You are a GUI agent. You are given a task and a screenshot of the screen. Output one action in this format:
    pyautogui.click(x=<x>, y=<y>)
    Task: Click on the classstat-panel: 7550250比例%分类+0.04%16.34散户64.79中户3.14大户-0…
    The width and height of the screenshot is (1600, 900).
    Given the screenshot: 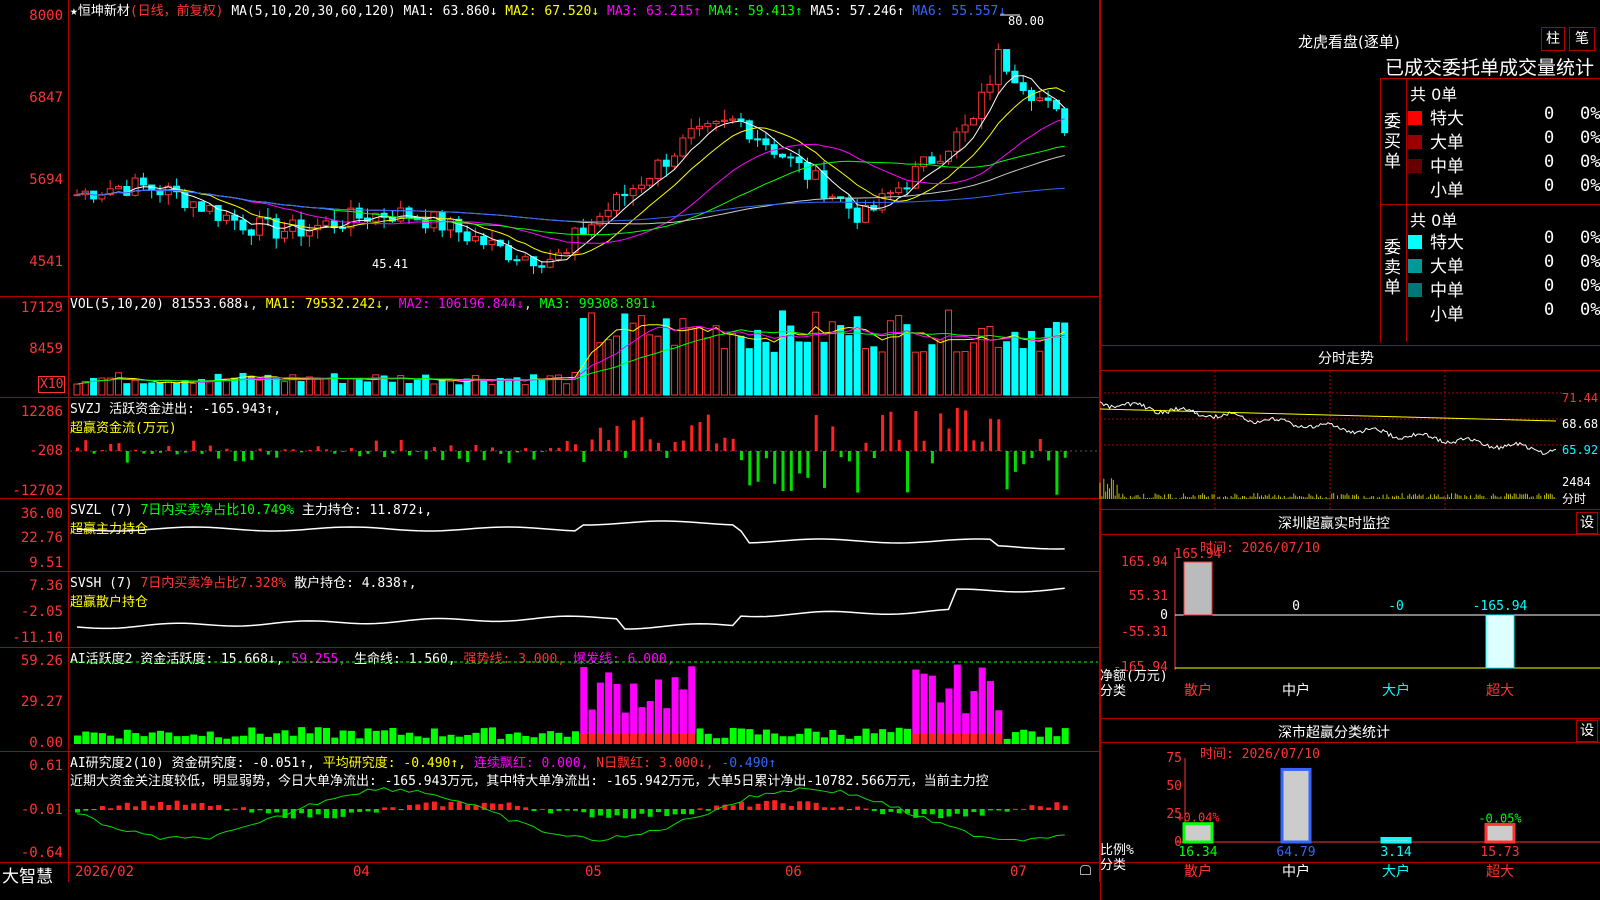 What is the action you would take?
    pyautogui.click(x=1350, y=825)
    